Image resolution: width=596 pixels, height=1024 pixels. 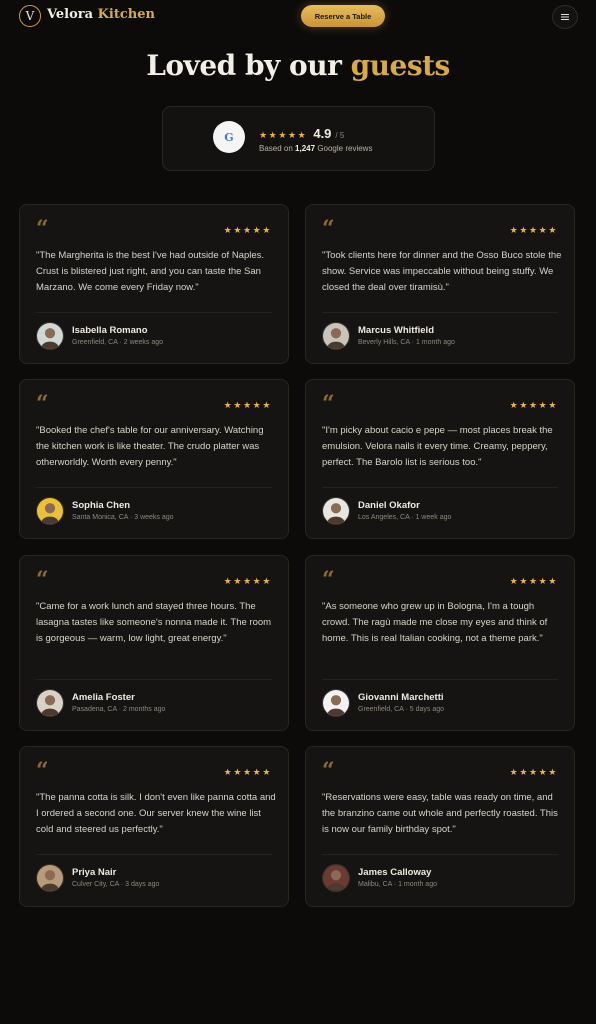 I want to click on logo-letter: V, so click(x=30, y=16).